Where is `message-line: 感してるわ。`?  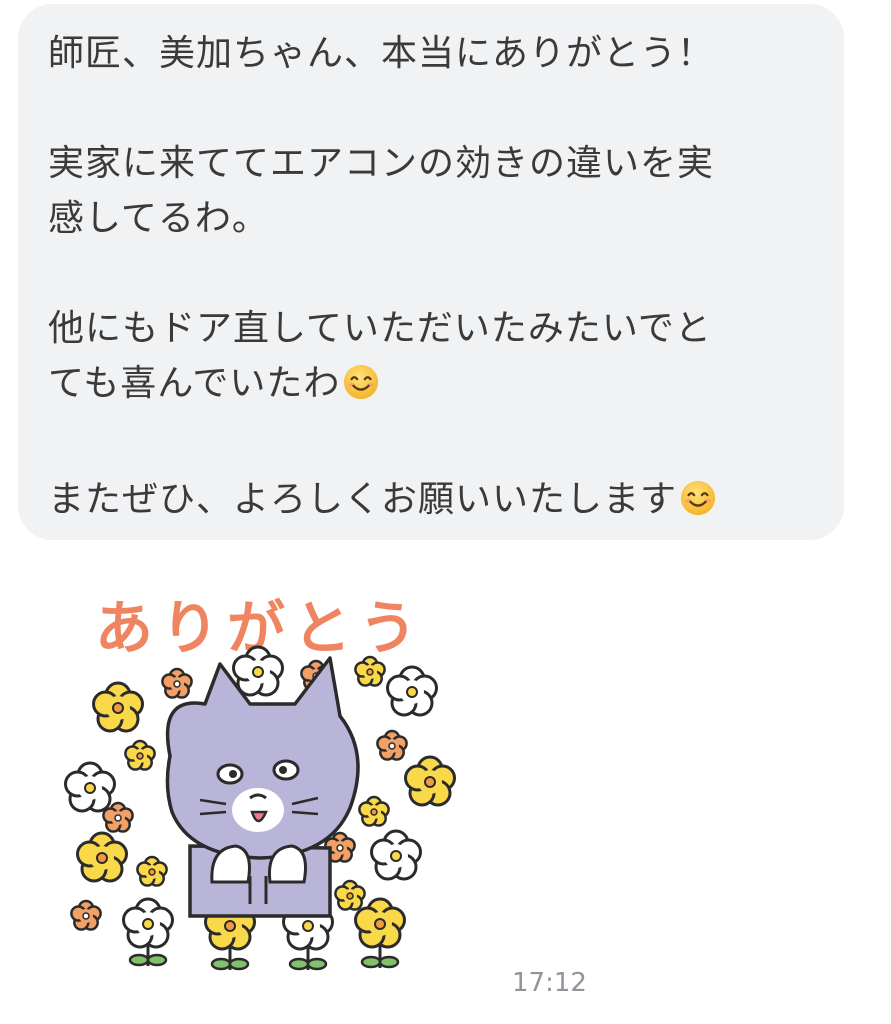
message-line: 感してるわ。 is located at coordinates (158, 218).